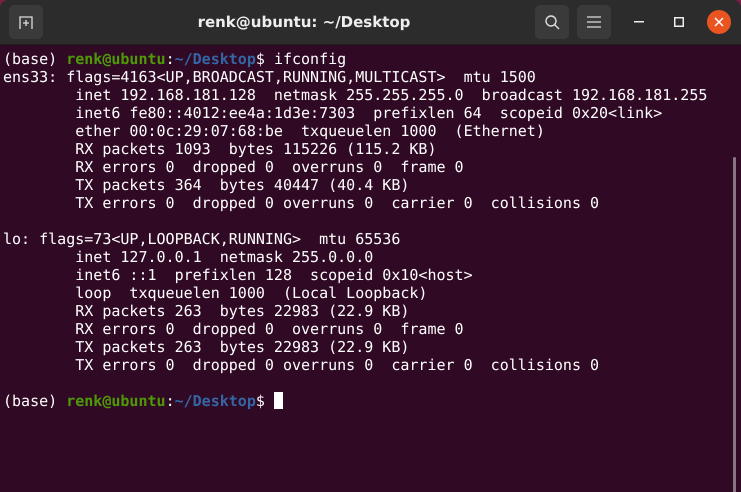 The height and width of the screenshot is (492, 741). I want to click on close-icon, so click(719, 22).